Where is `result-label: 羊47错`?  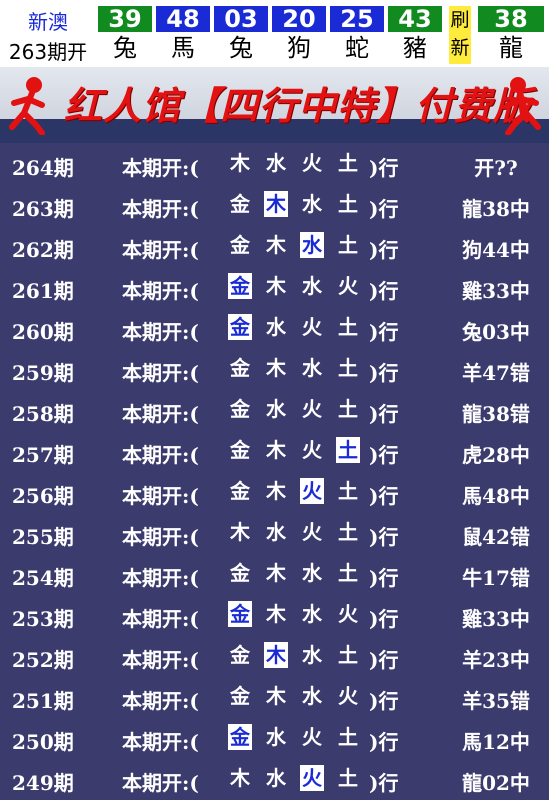 result-label: 羊47错 is located at coordinates (496, 373).